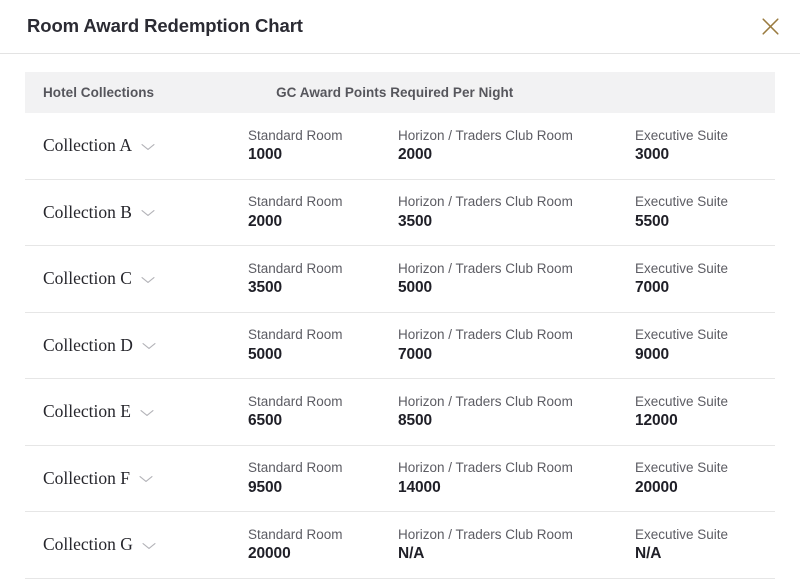 Image resolution: width=800 pixels, height=586 pixels. What do you see at coordinates (516, 345) in the screenshot?
I see `cell-horizon-traders-club-room: Horizon / Traders Club Room 7000` at bounding box center [516, 345].